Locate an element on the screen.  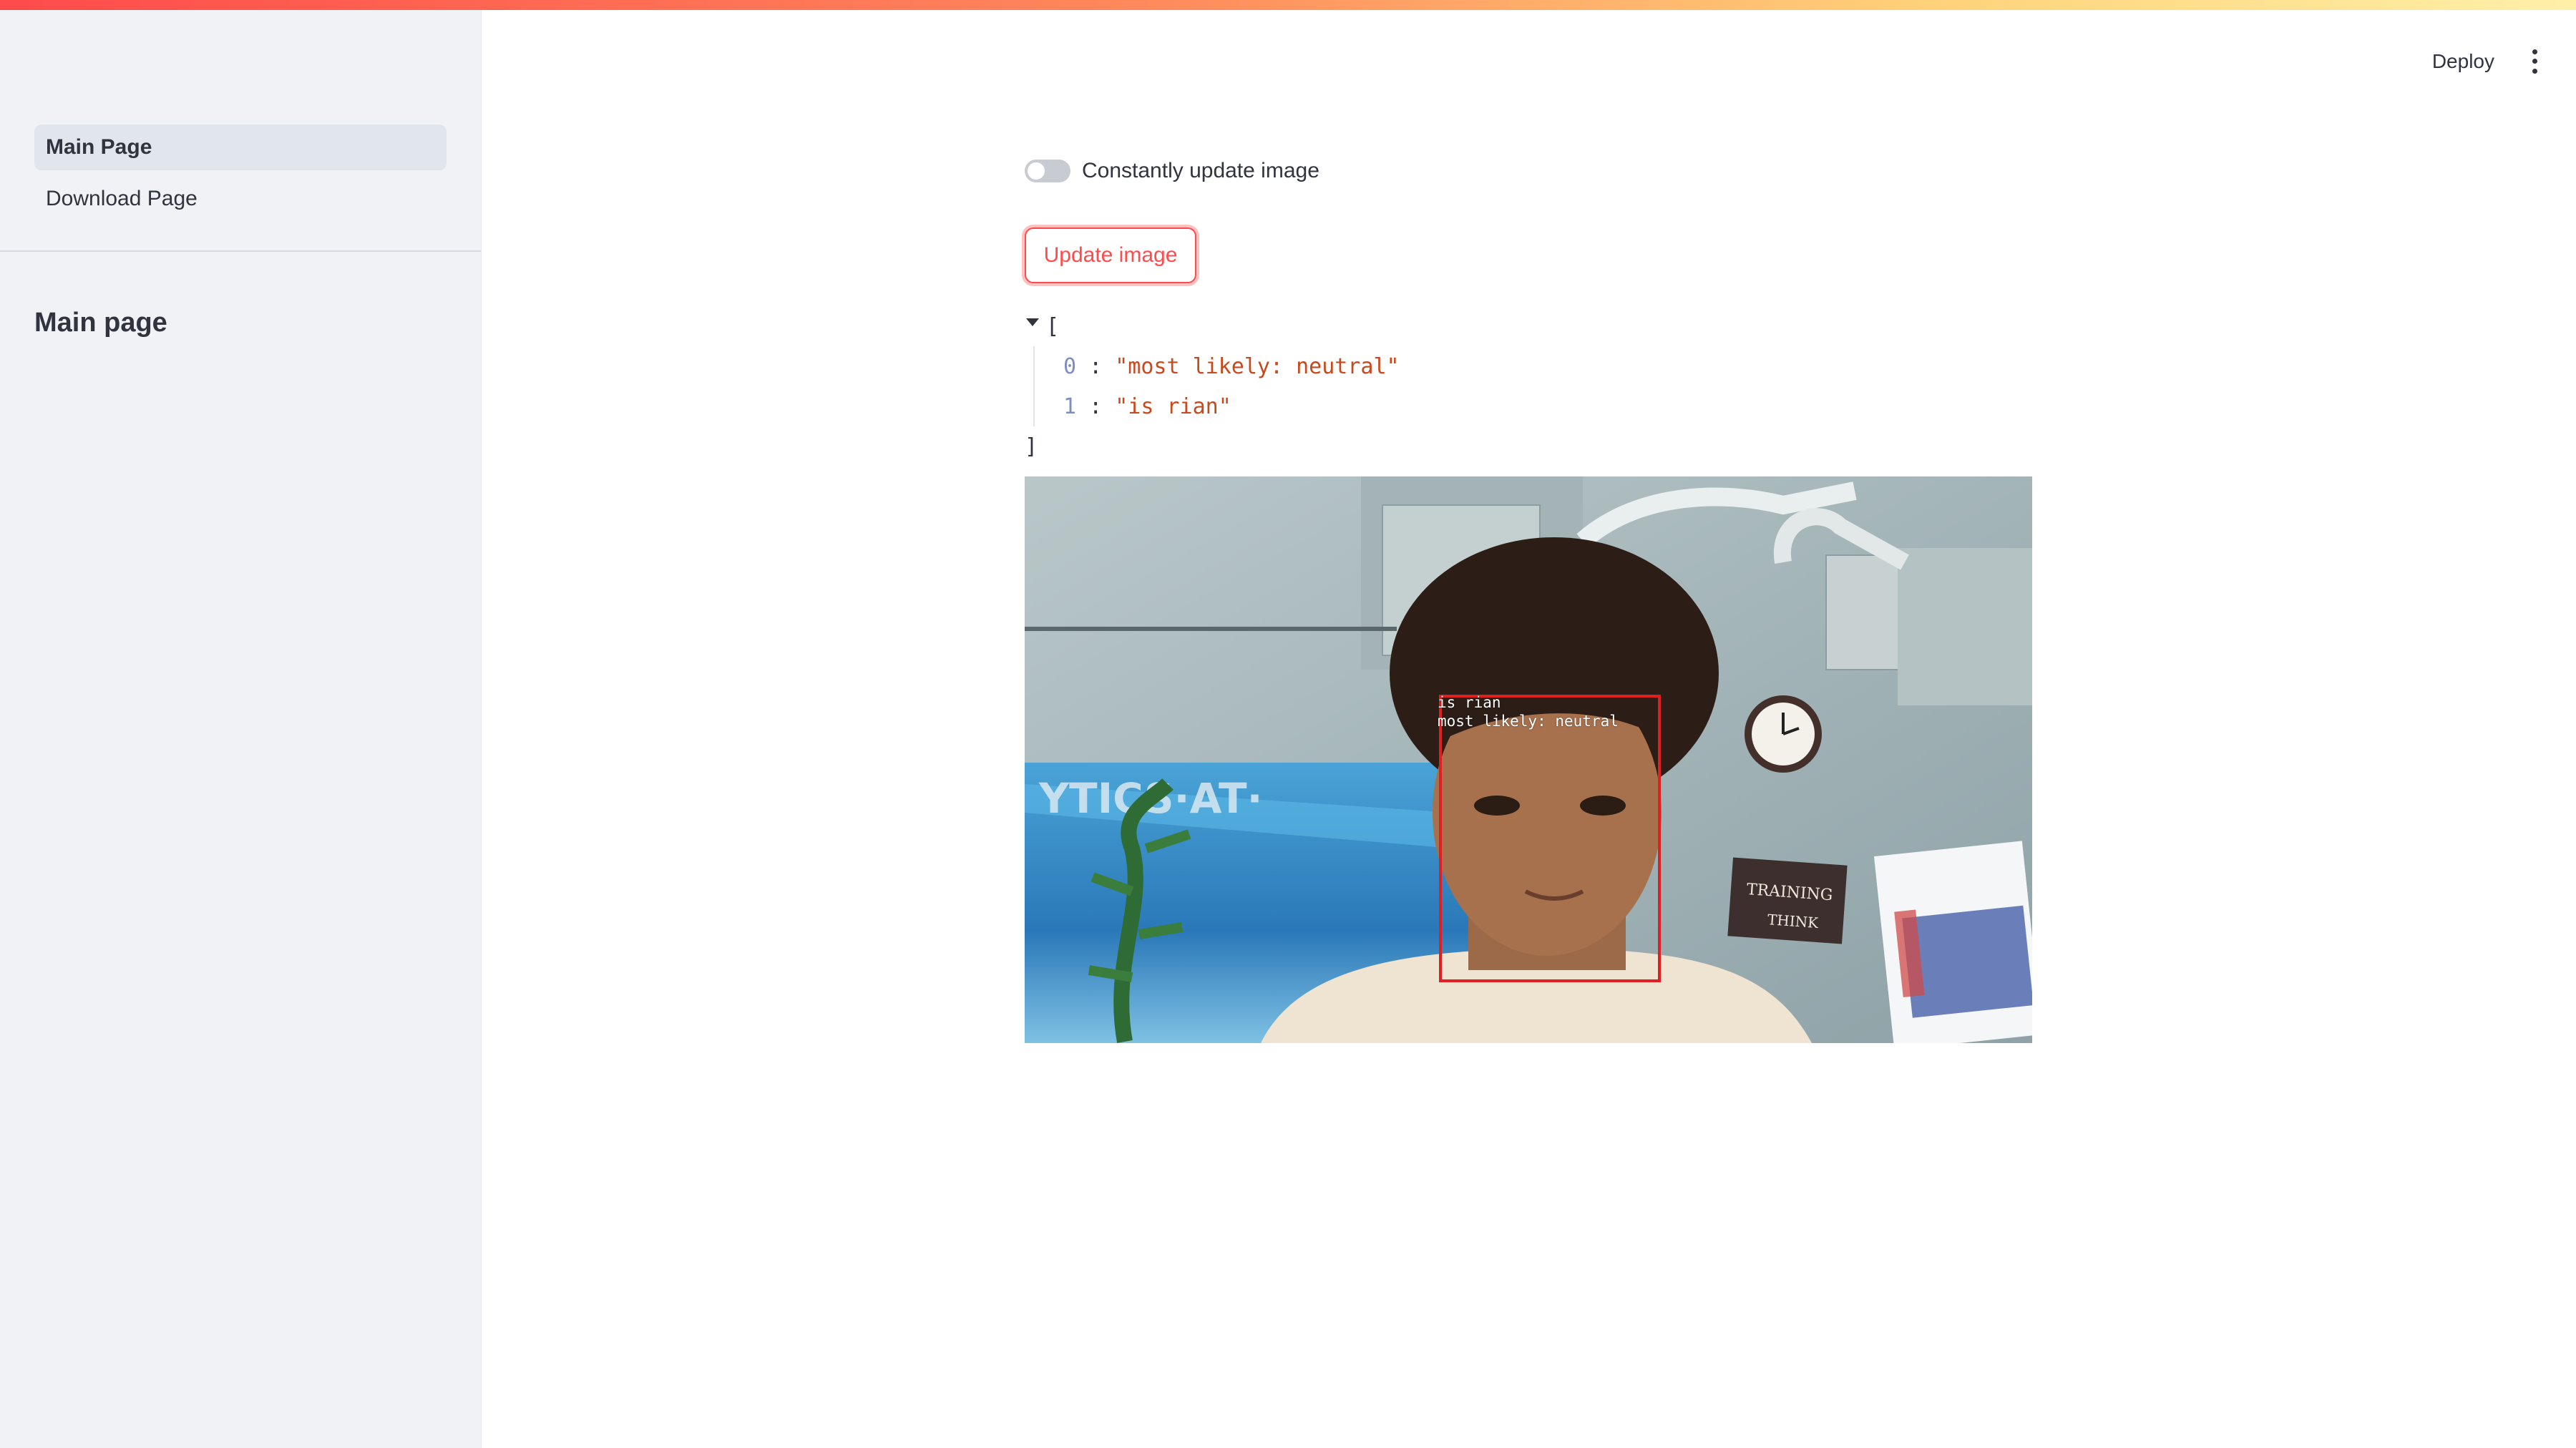
face-label-identity: is rian is located at coordinates (1469, 702).